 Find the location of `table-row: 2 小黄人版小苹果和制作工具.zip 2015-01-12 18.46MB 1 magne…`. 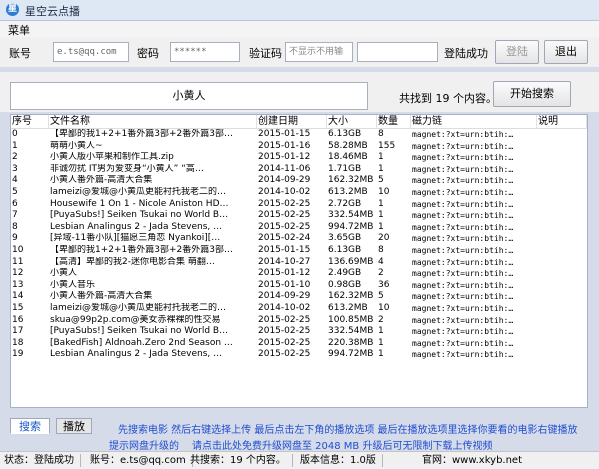

table-row: 2 小黄人版小苹果和制作工具.zip 2015-01-12 18.46MB 1 magne… is located at coordinates (299, 157).